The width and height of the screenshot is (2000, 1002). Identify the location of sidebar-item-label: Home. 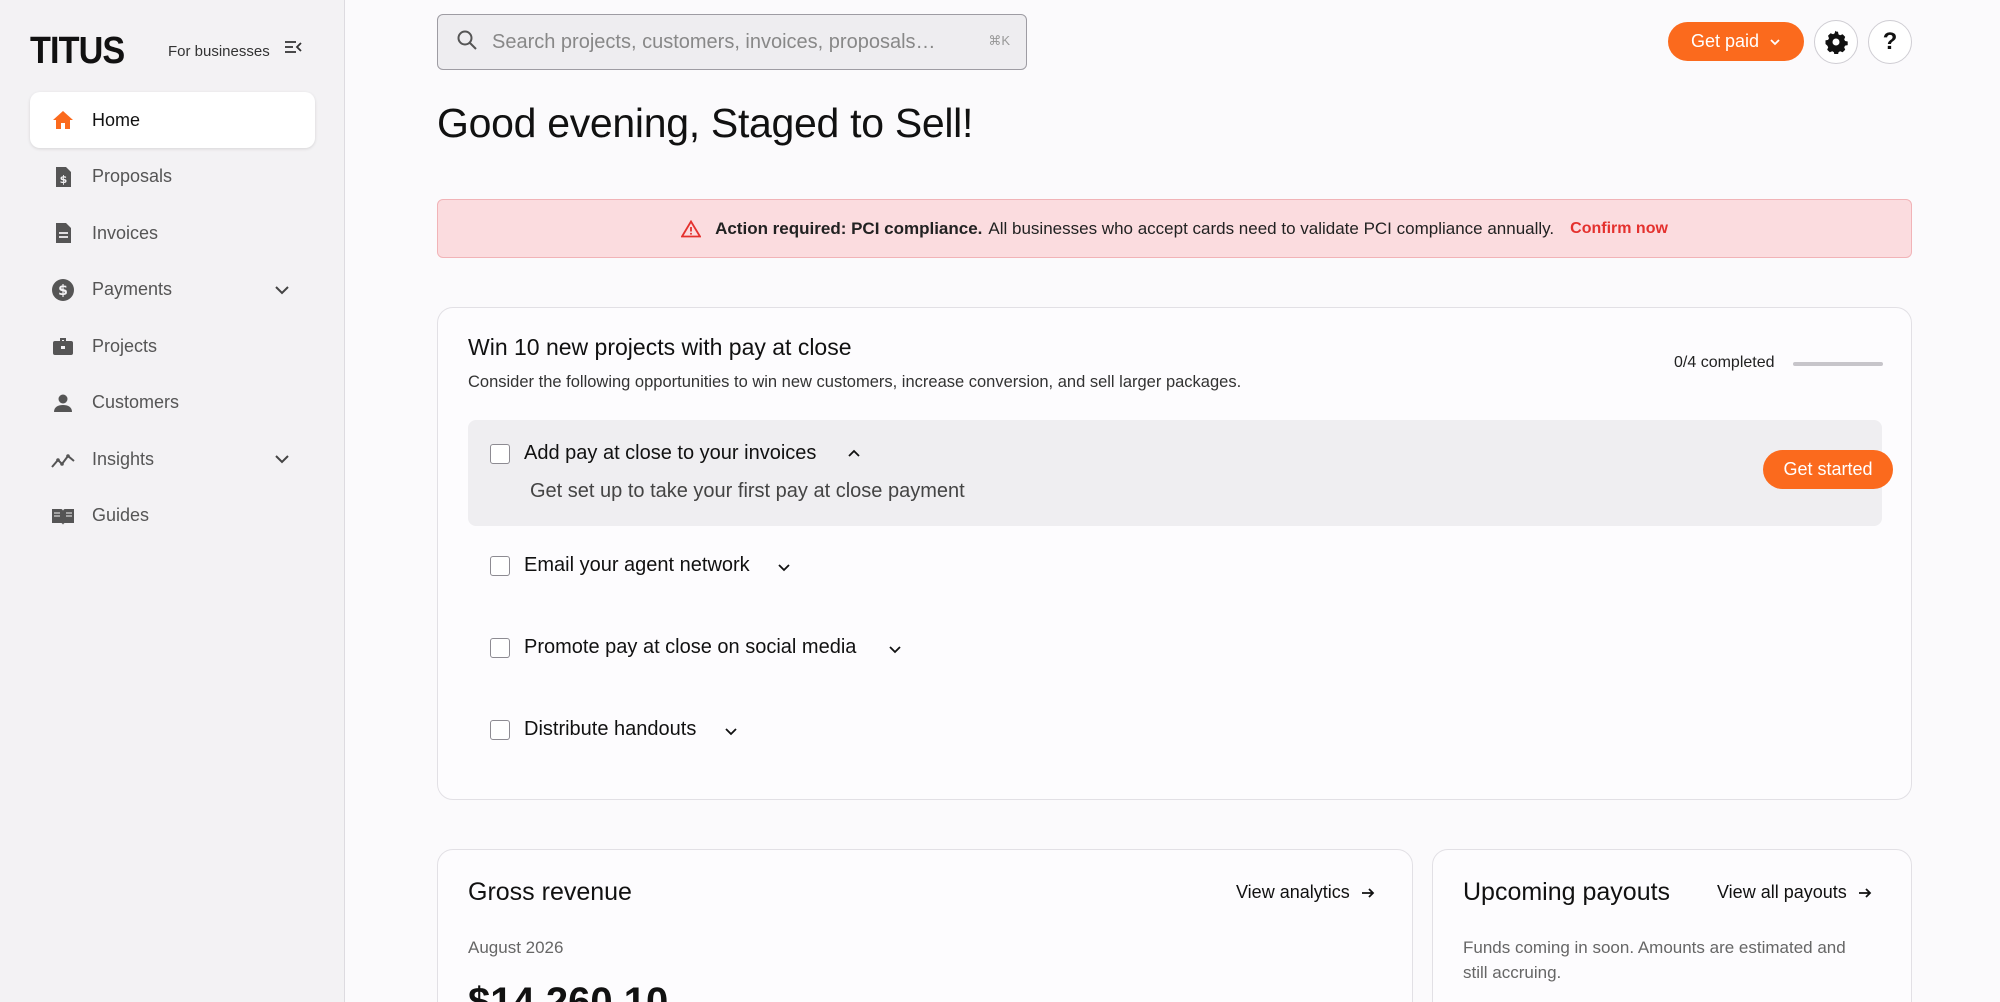
(116, 119).